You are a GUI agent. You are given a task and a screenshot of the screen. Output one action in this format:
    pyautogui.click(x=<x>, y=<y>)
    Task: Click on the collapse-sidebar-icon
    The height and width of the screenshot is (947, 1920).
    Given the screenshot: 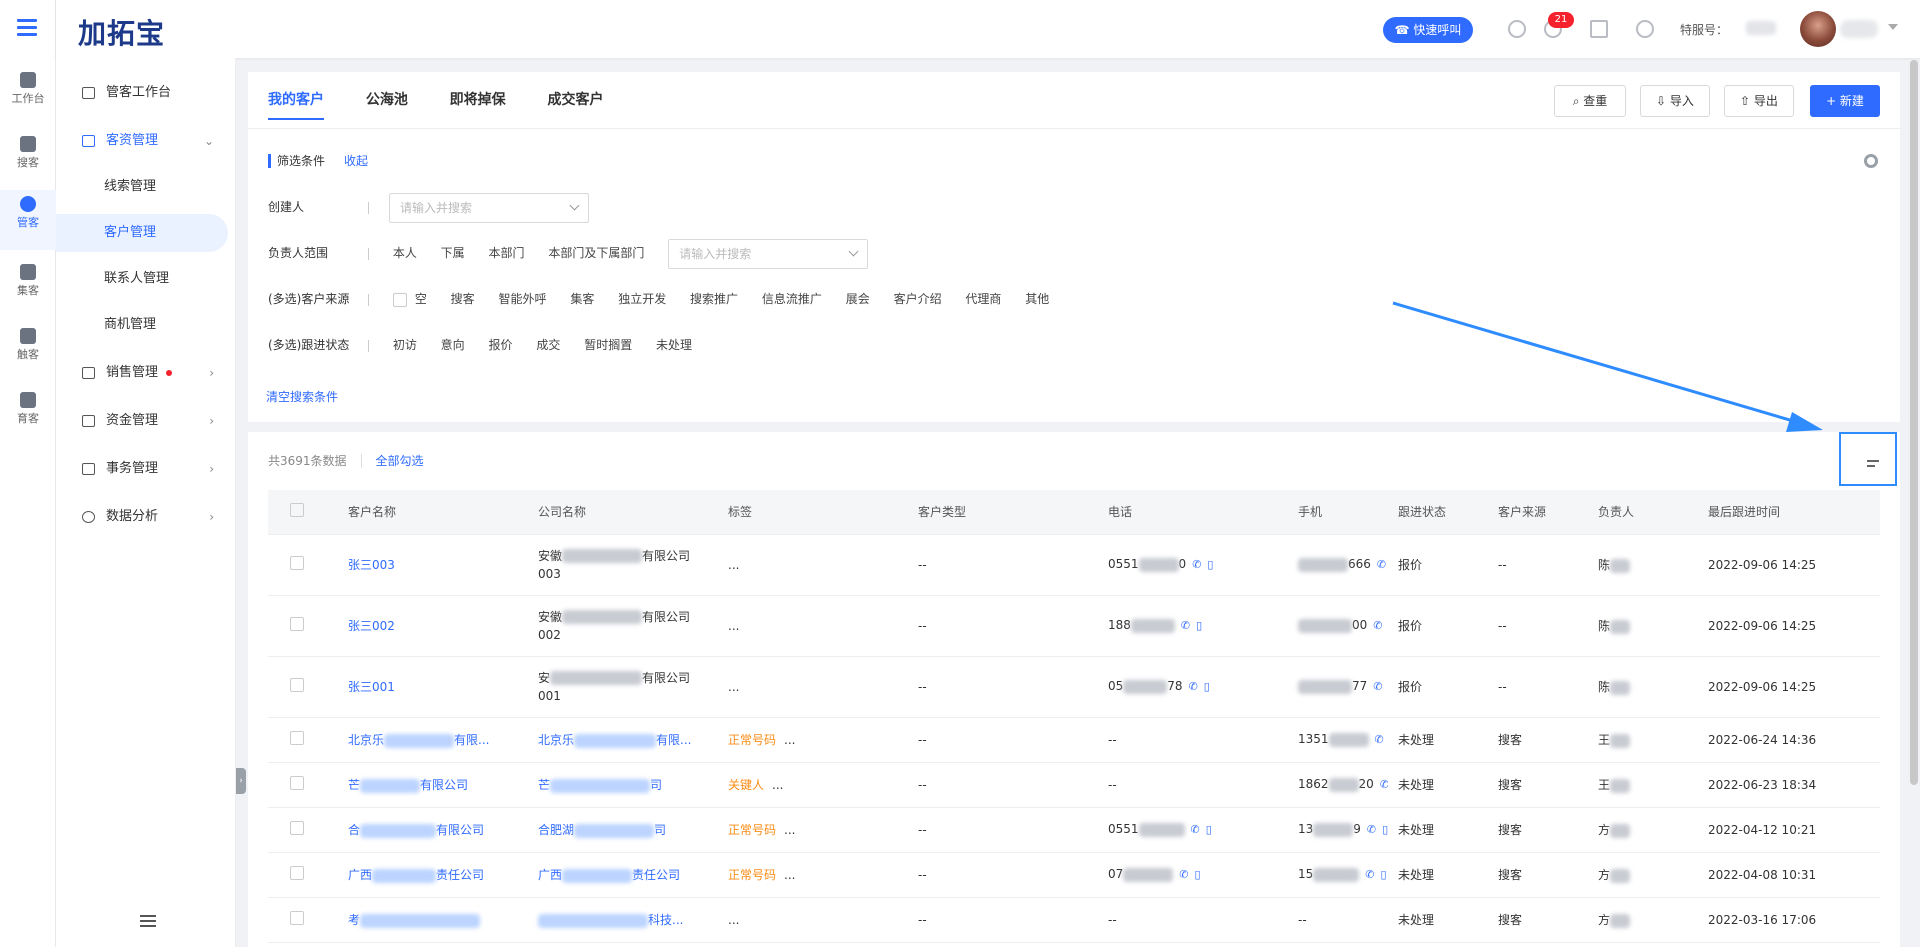 What is the action you would take?
    pyautogui.click(x=148, y=921)
    